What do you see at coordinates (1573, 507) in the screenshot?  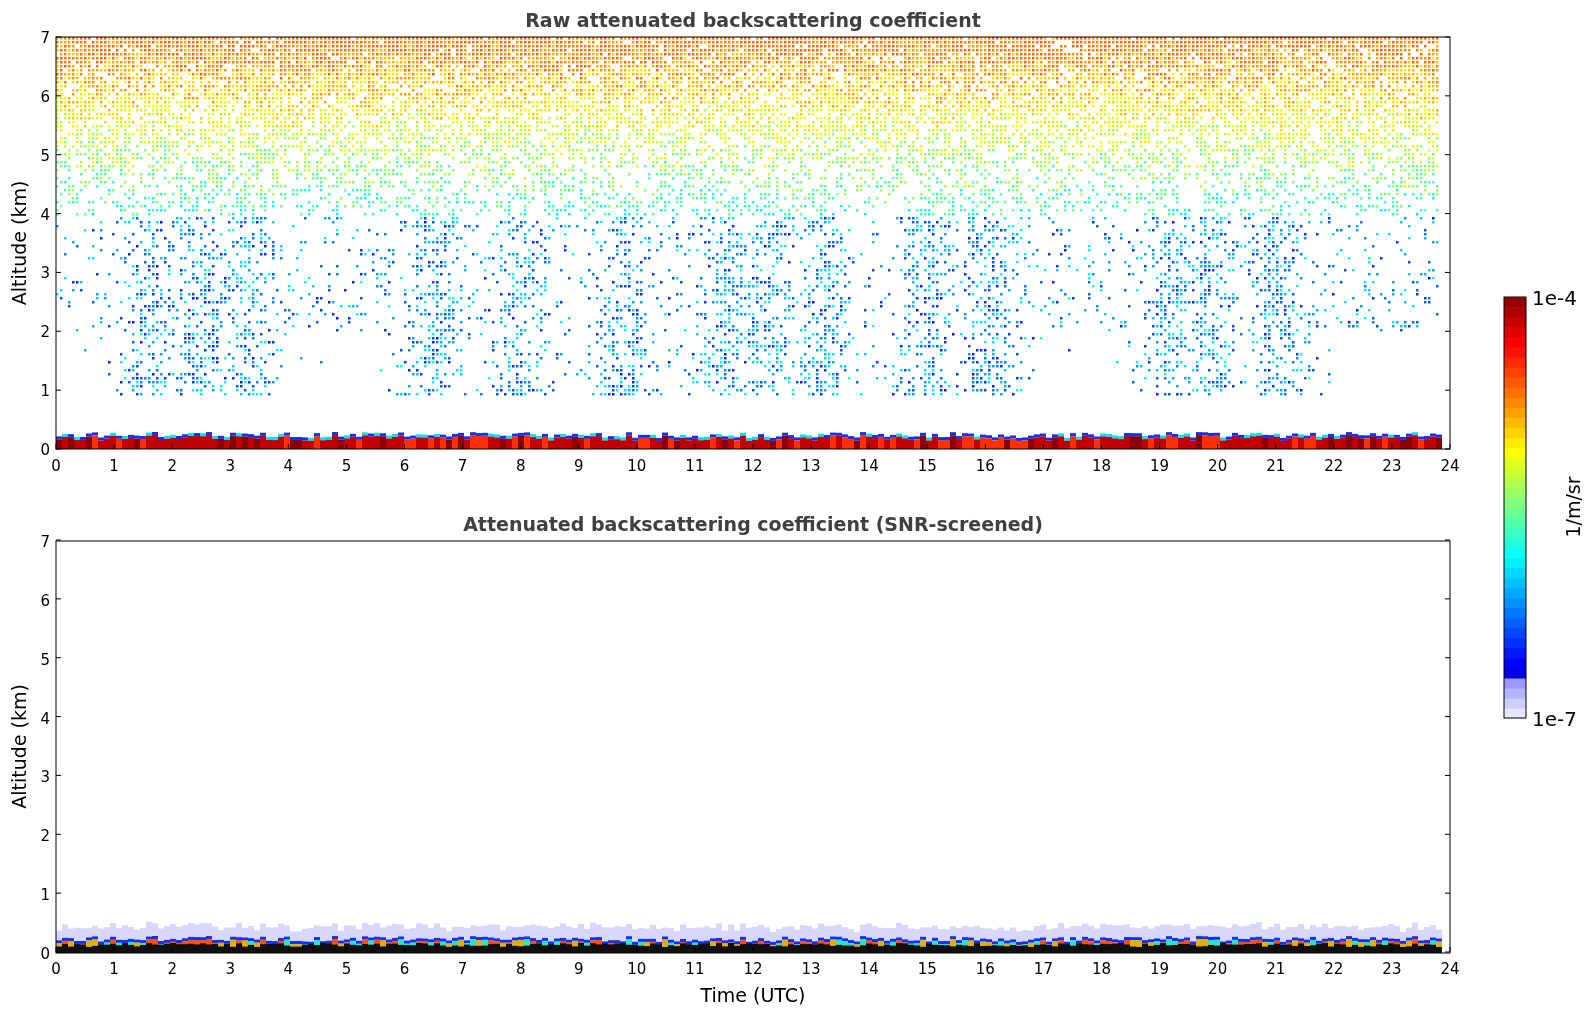 I see `colorbar-unit: 1/m/sr` at bounding box center [1573, 507].